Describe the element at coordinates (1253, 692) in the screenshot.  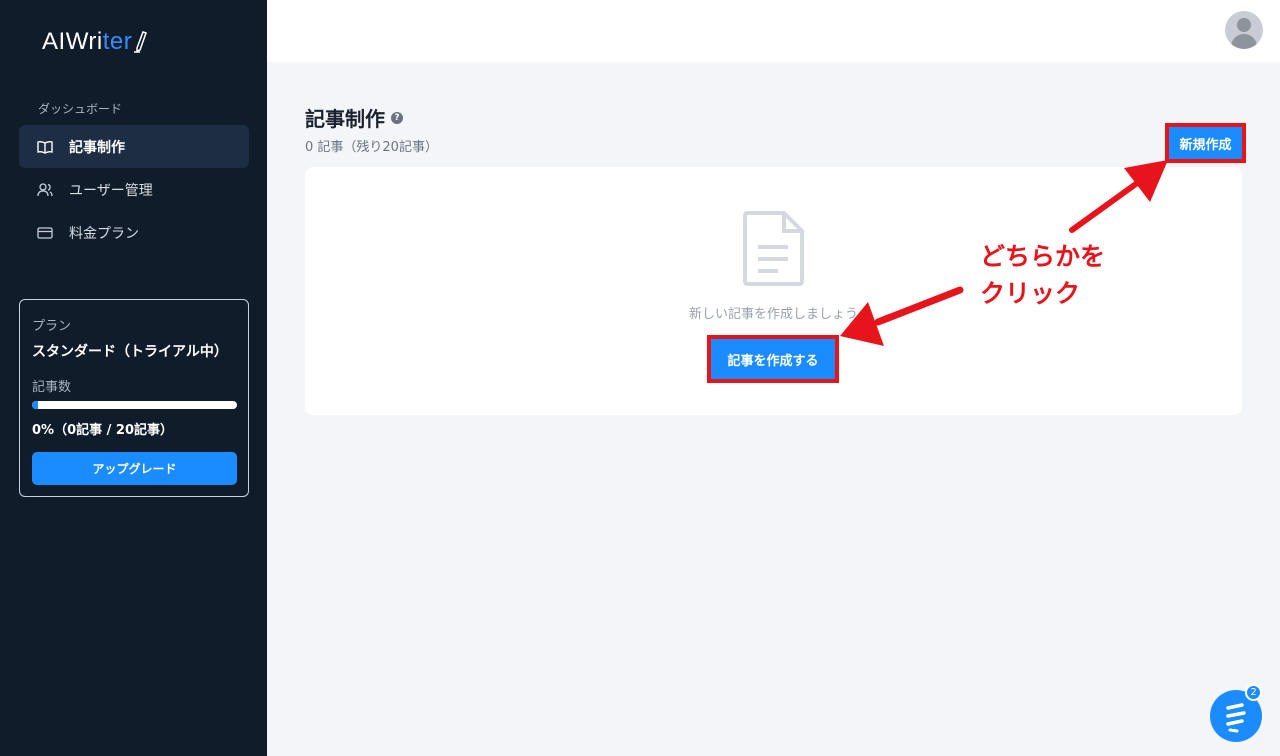
I see `chat-notification-badge: 2` at that location.